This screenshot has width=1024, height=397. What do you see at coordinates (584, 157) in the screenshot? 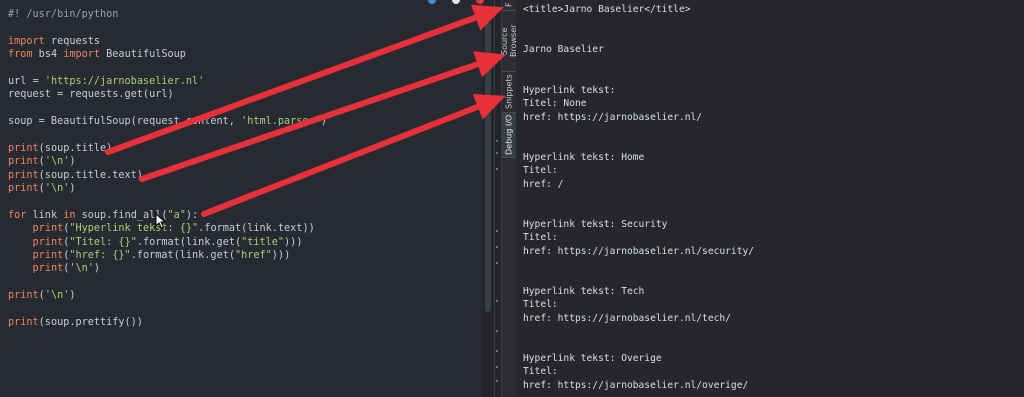
I see `output-tekst-line: Hyperlink tekst: Home` at bounding box center [584, 157].